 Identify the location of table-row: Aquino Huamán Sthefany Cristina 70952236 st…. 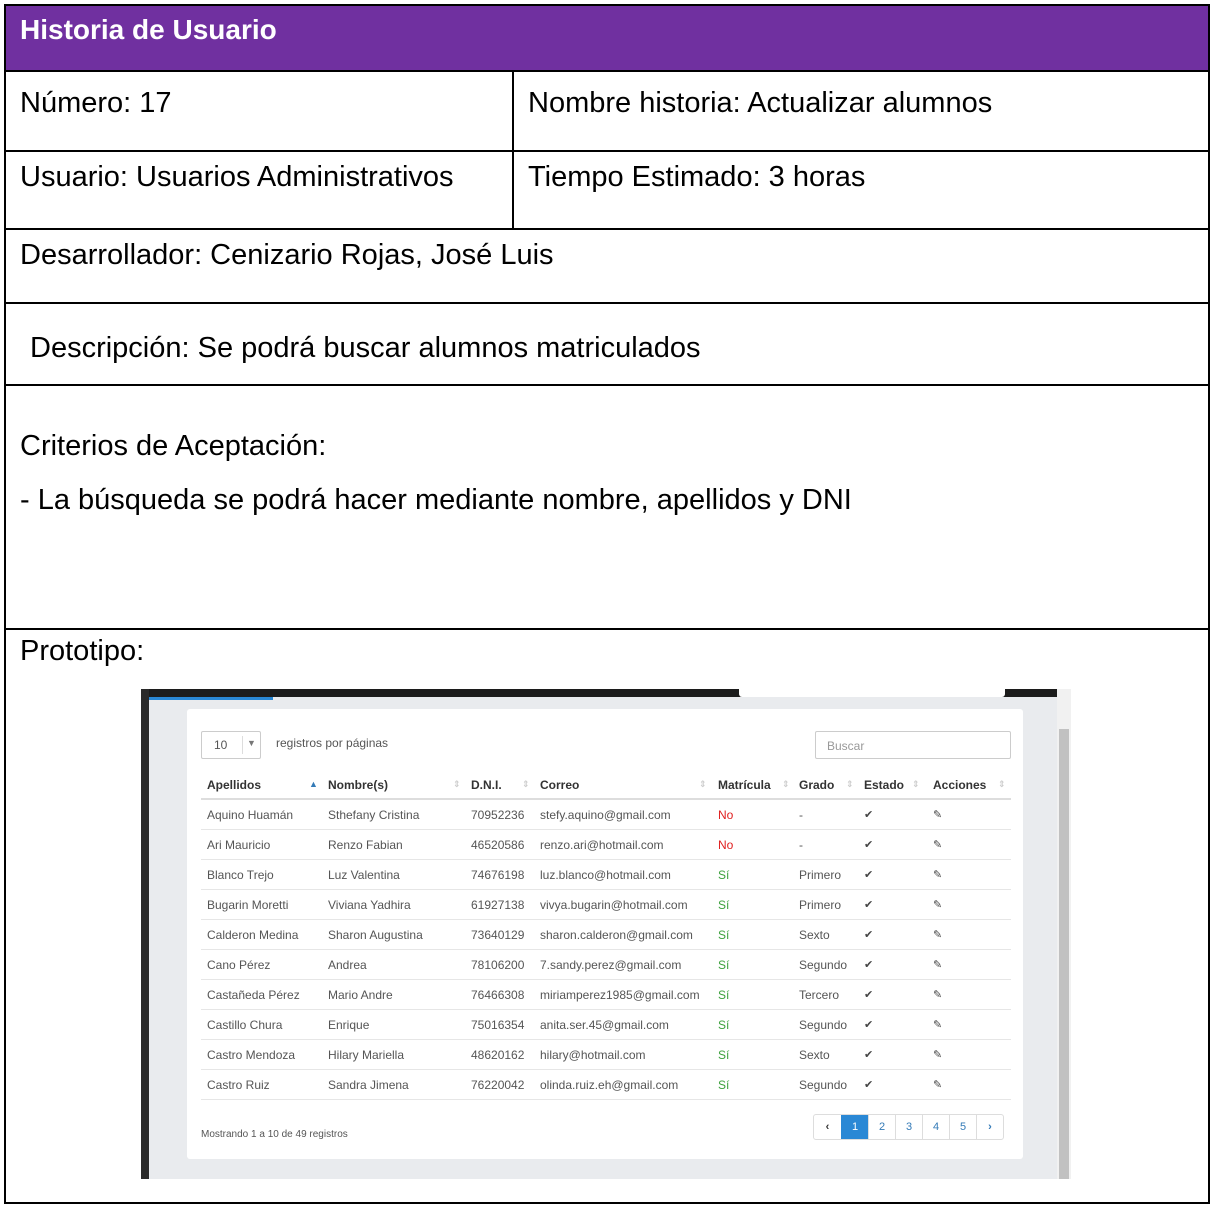
(606, 815).